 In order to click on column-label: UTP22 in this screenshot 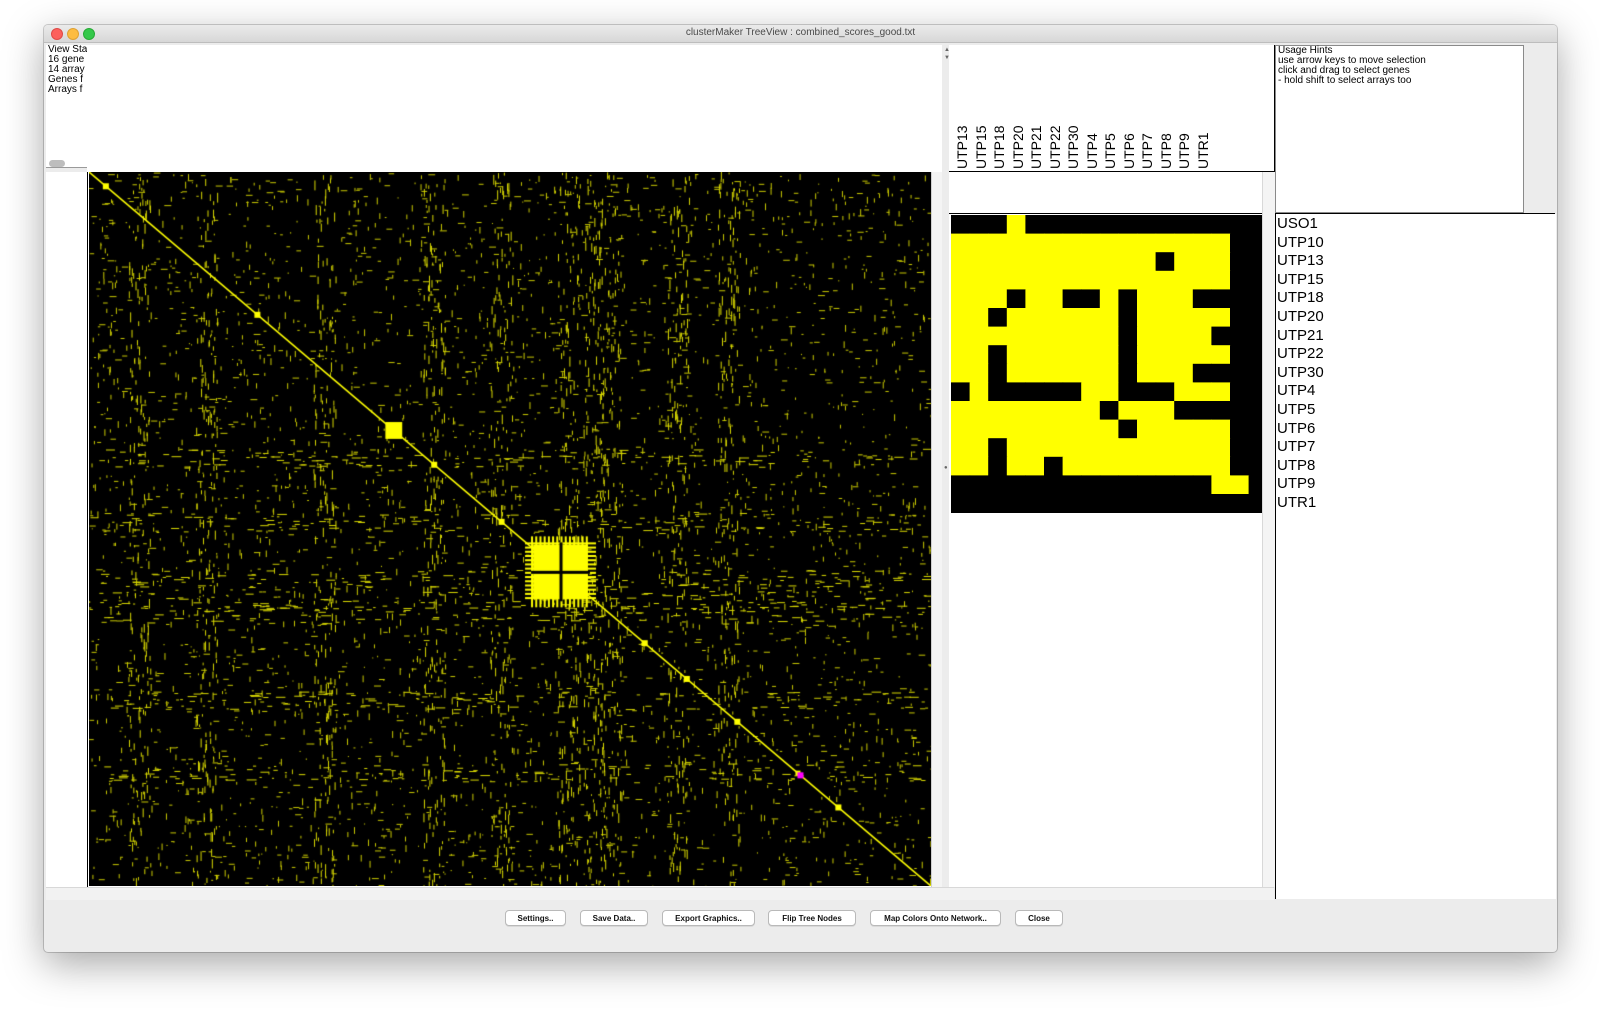, I will do `click(1055, 147)`.